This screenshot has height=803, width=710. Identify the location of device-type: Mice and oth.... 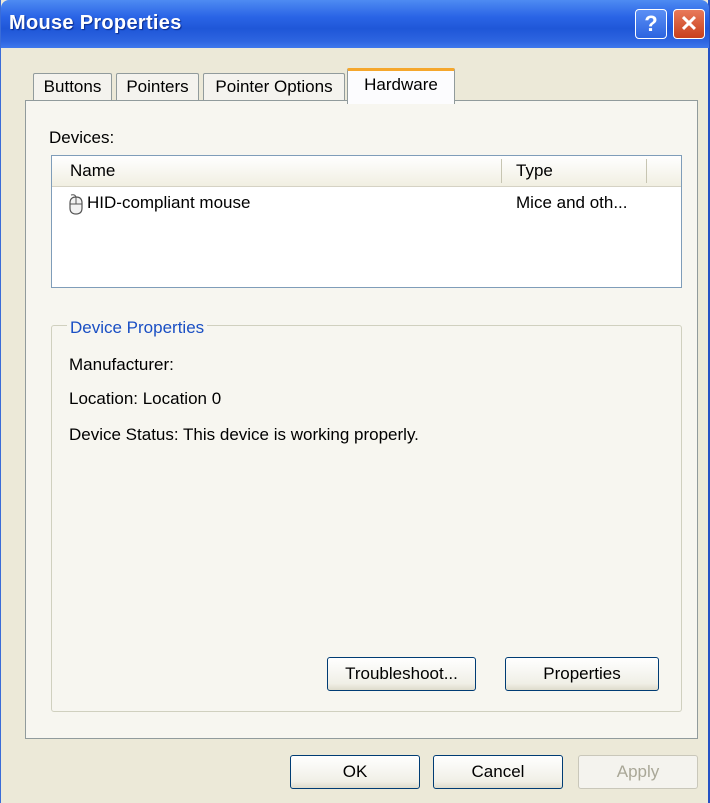
(572, 202).